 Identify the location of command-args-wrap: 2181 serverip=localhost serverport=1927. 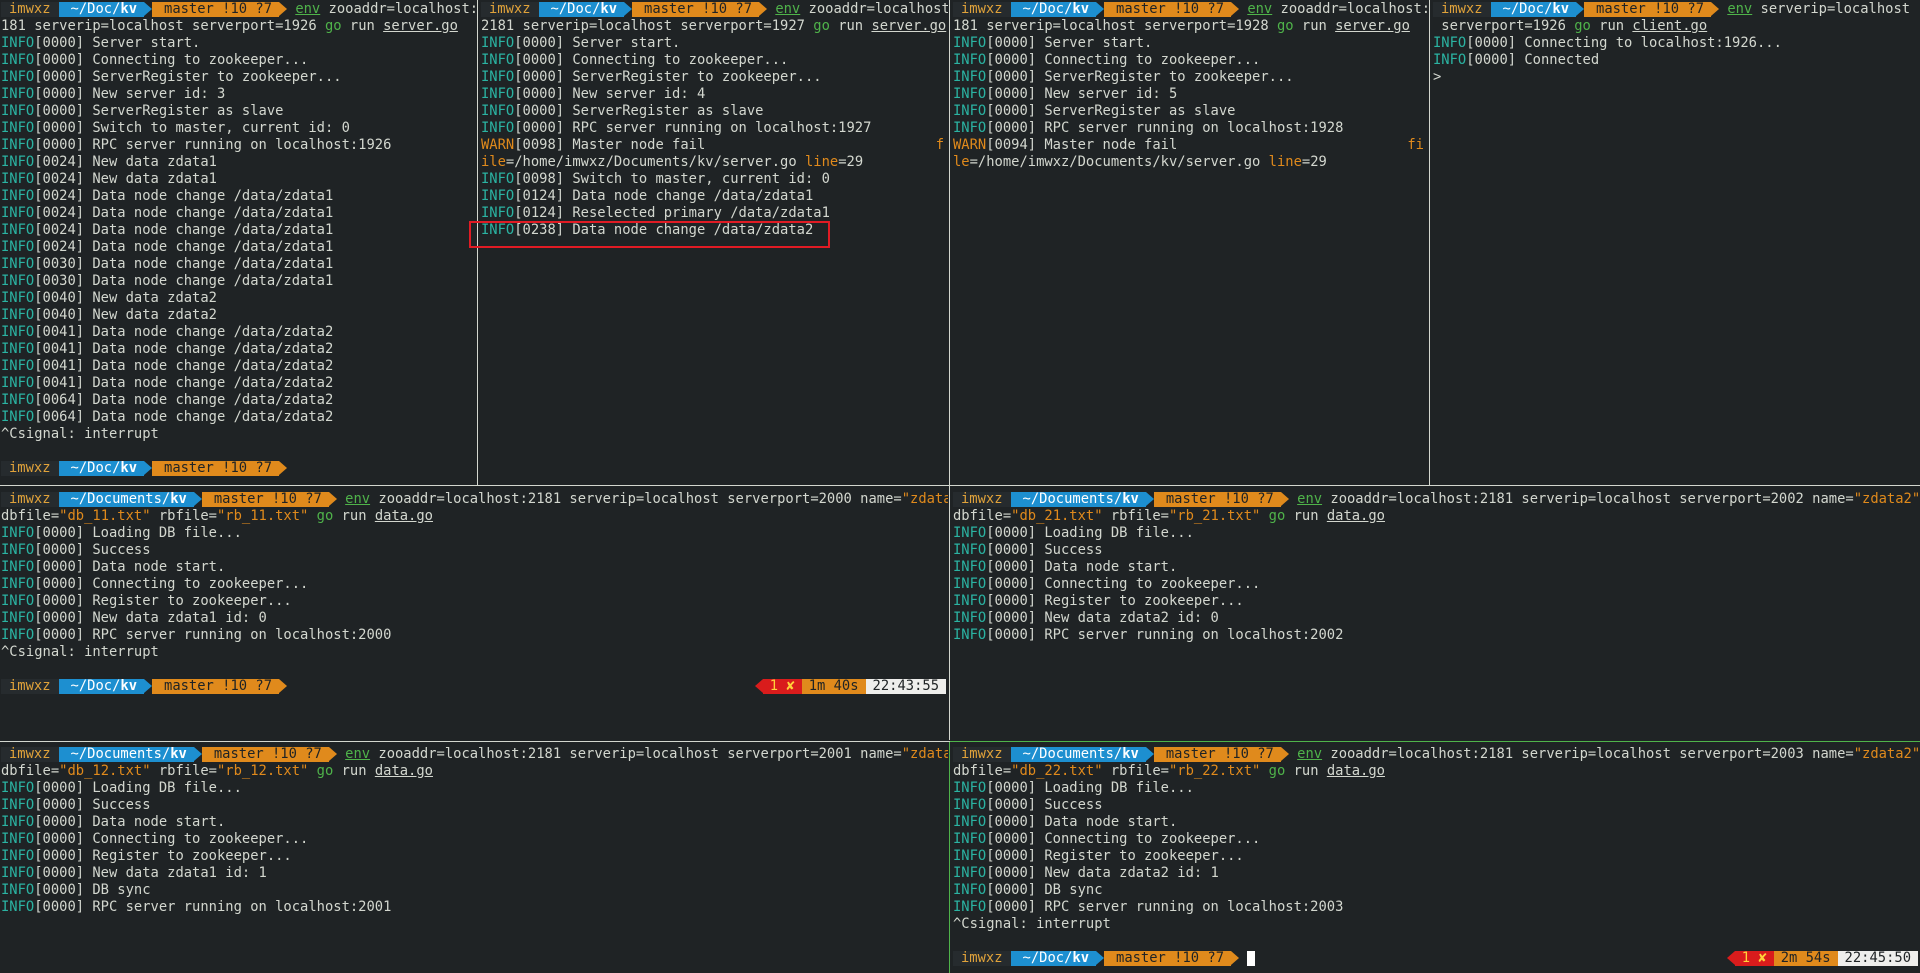
(647, 26).